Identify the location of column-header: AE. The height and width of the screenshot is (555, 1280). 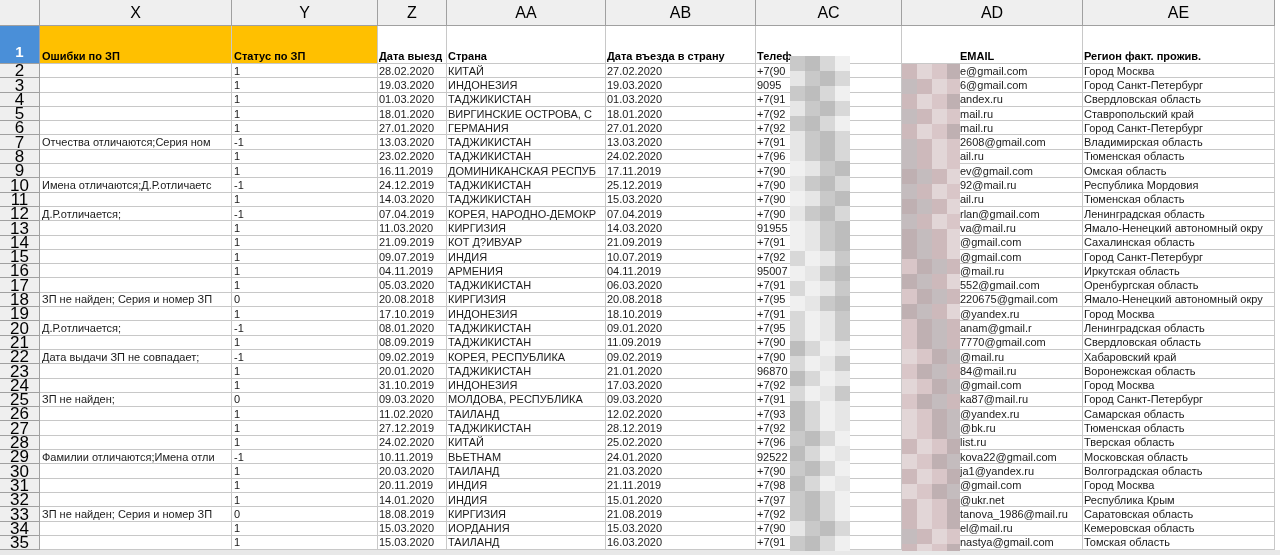
(1179, 13).